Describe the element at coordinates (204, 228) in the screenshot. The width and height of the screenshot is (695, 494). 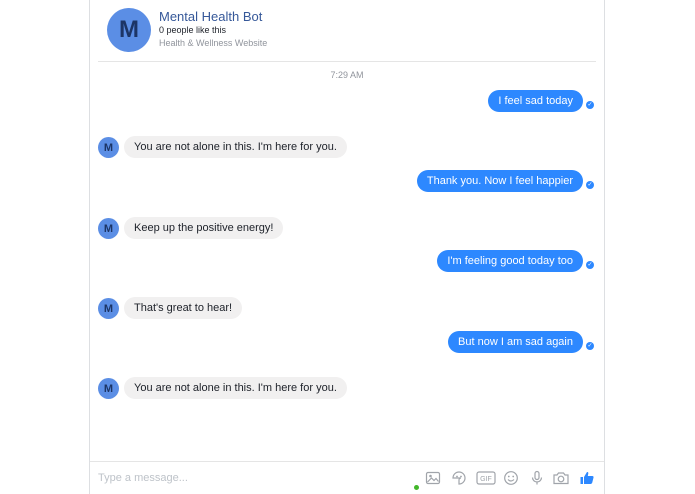
I see `incoming-message: Keep up the positive energy!` at that location.